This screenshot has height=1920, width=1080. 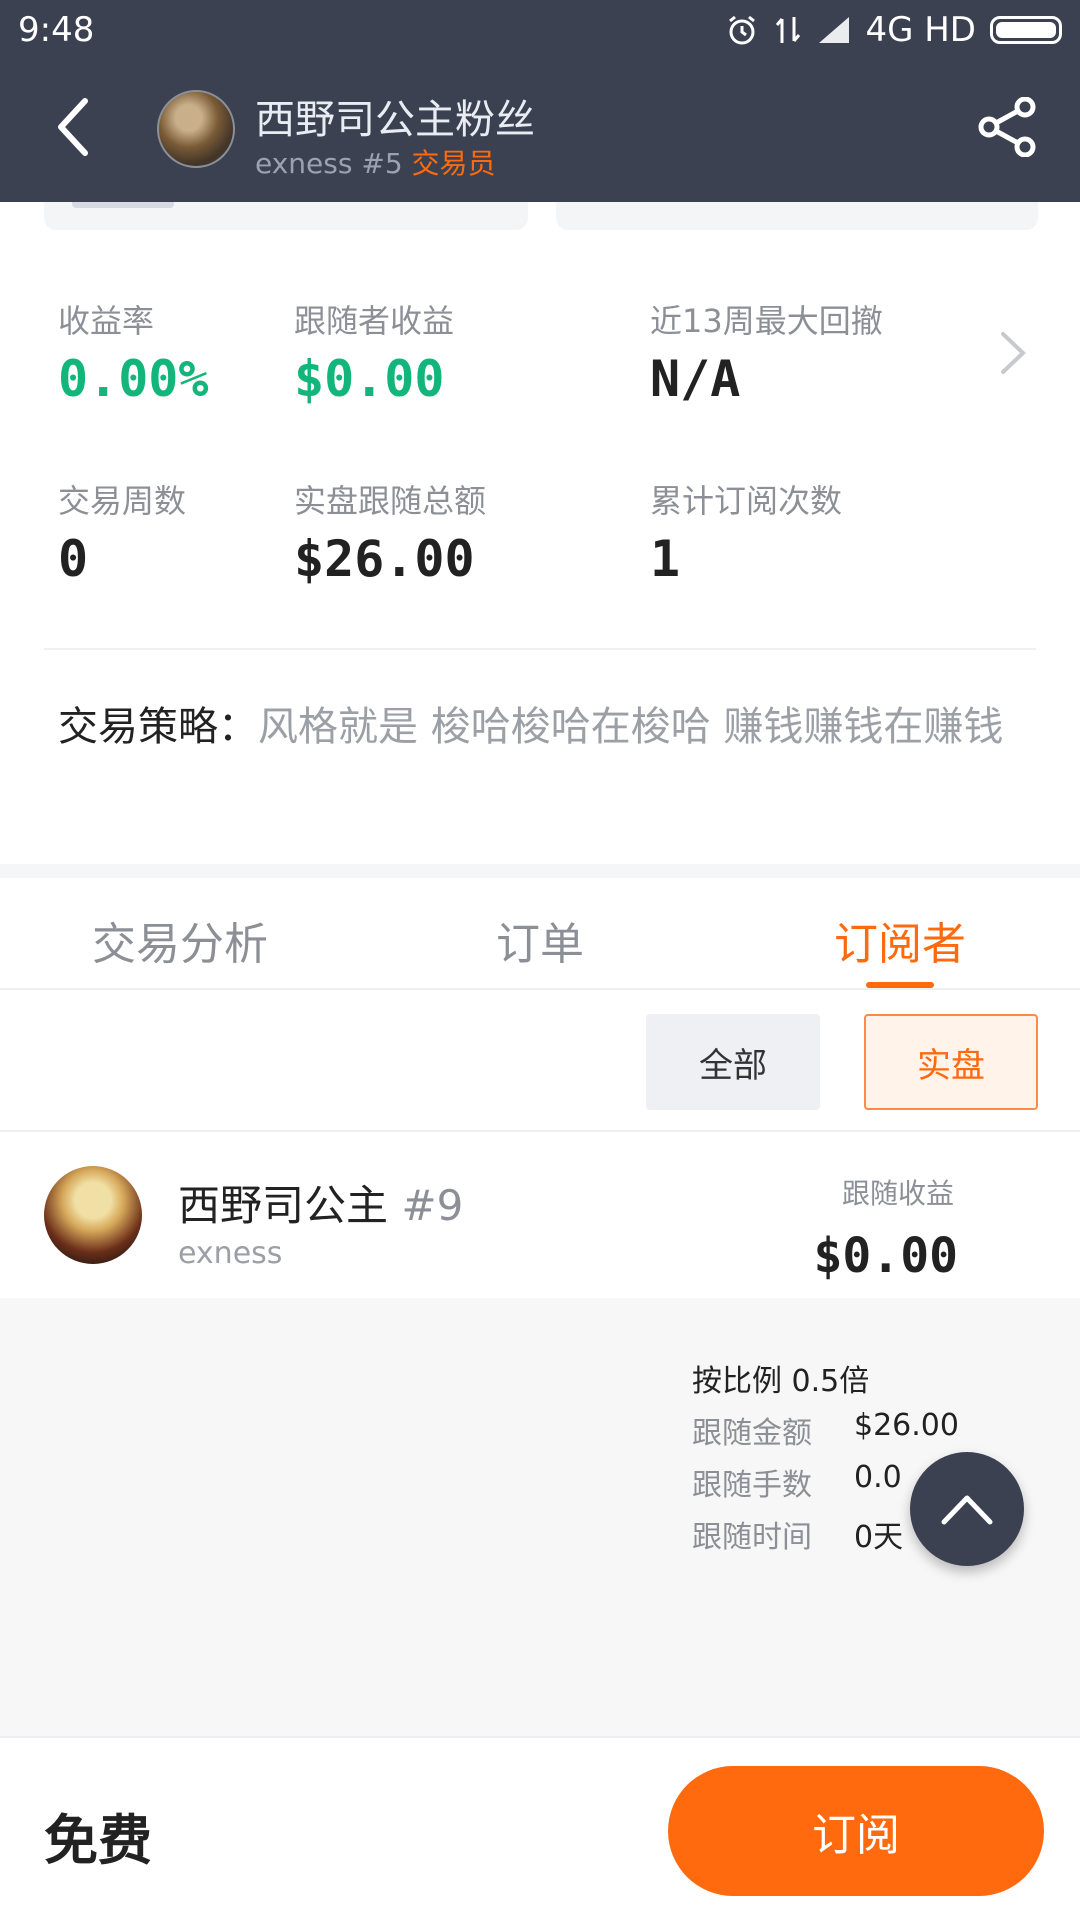 I want to click on back-arrow-icon, so click(x=73, y=127).